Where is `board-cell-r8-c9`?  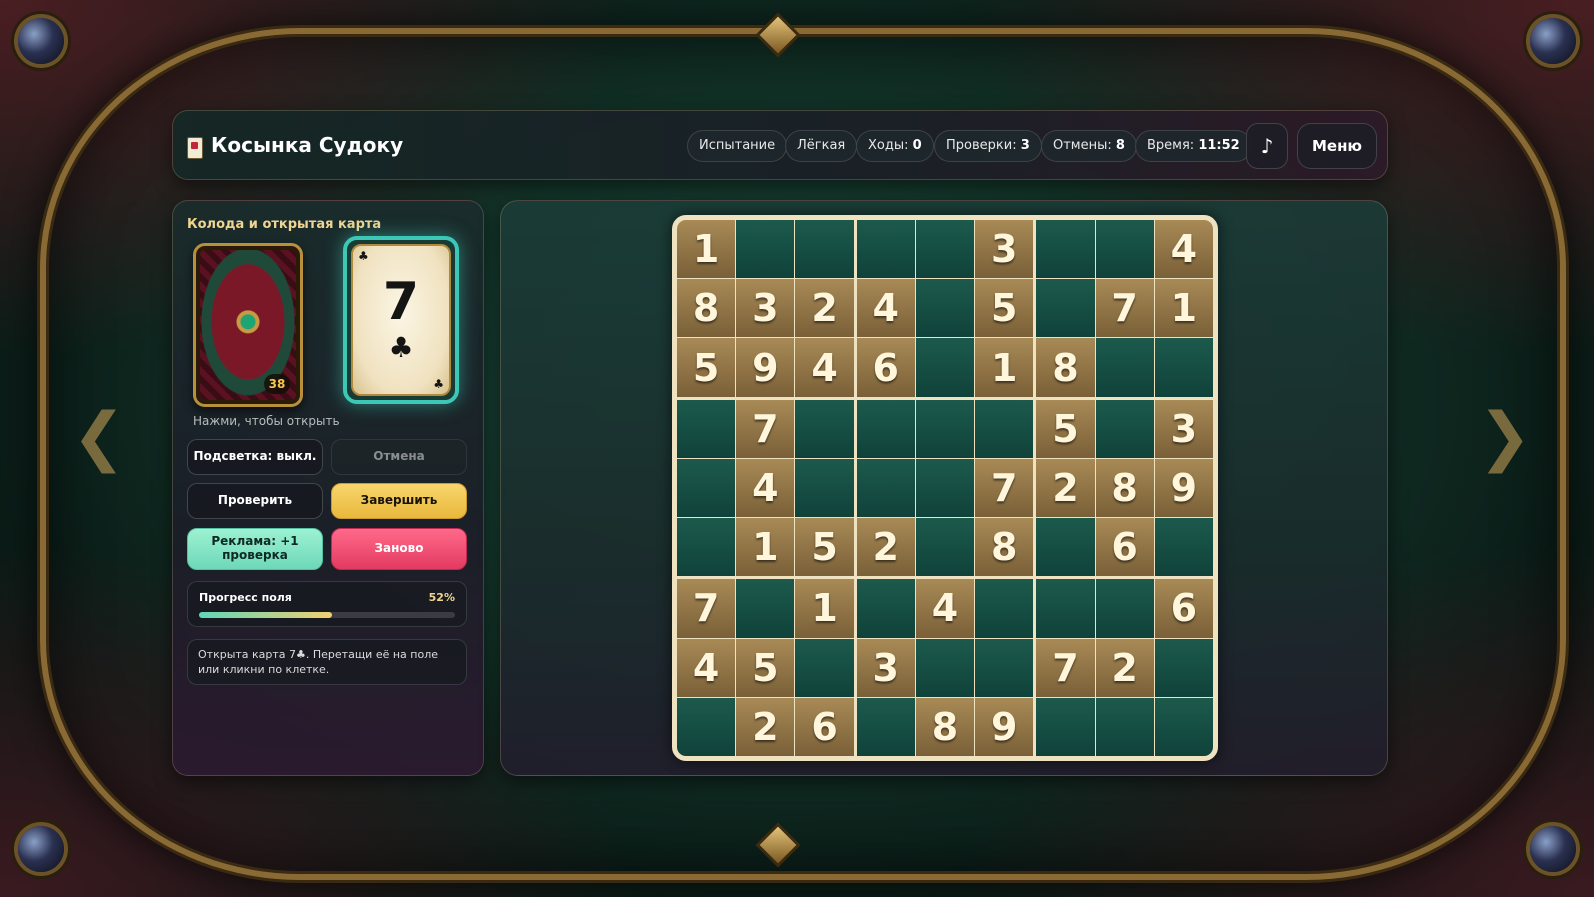
board-cell-r8-c9 is located at coordinates (1183, 667).